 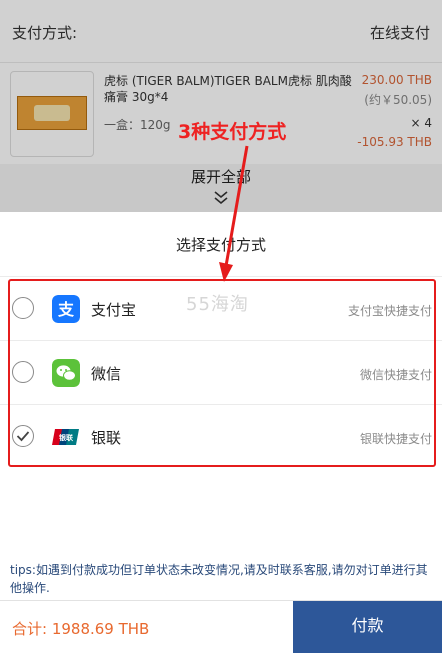 What do you see at coordinates (217, 304) in the screenshot?
I see `watermark: 55海淘` at bounding box center [217, 304].